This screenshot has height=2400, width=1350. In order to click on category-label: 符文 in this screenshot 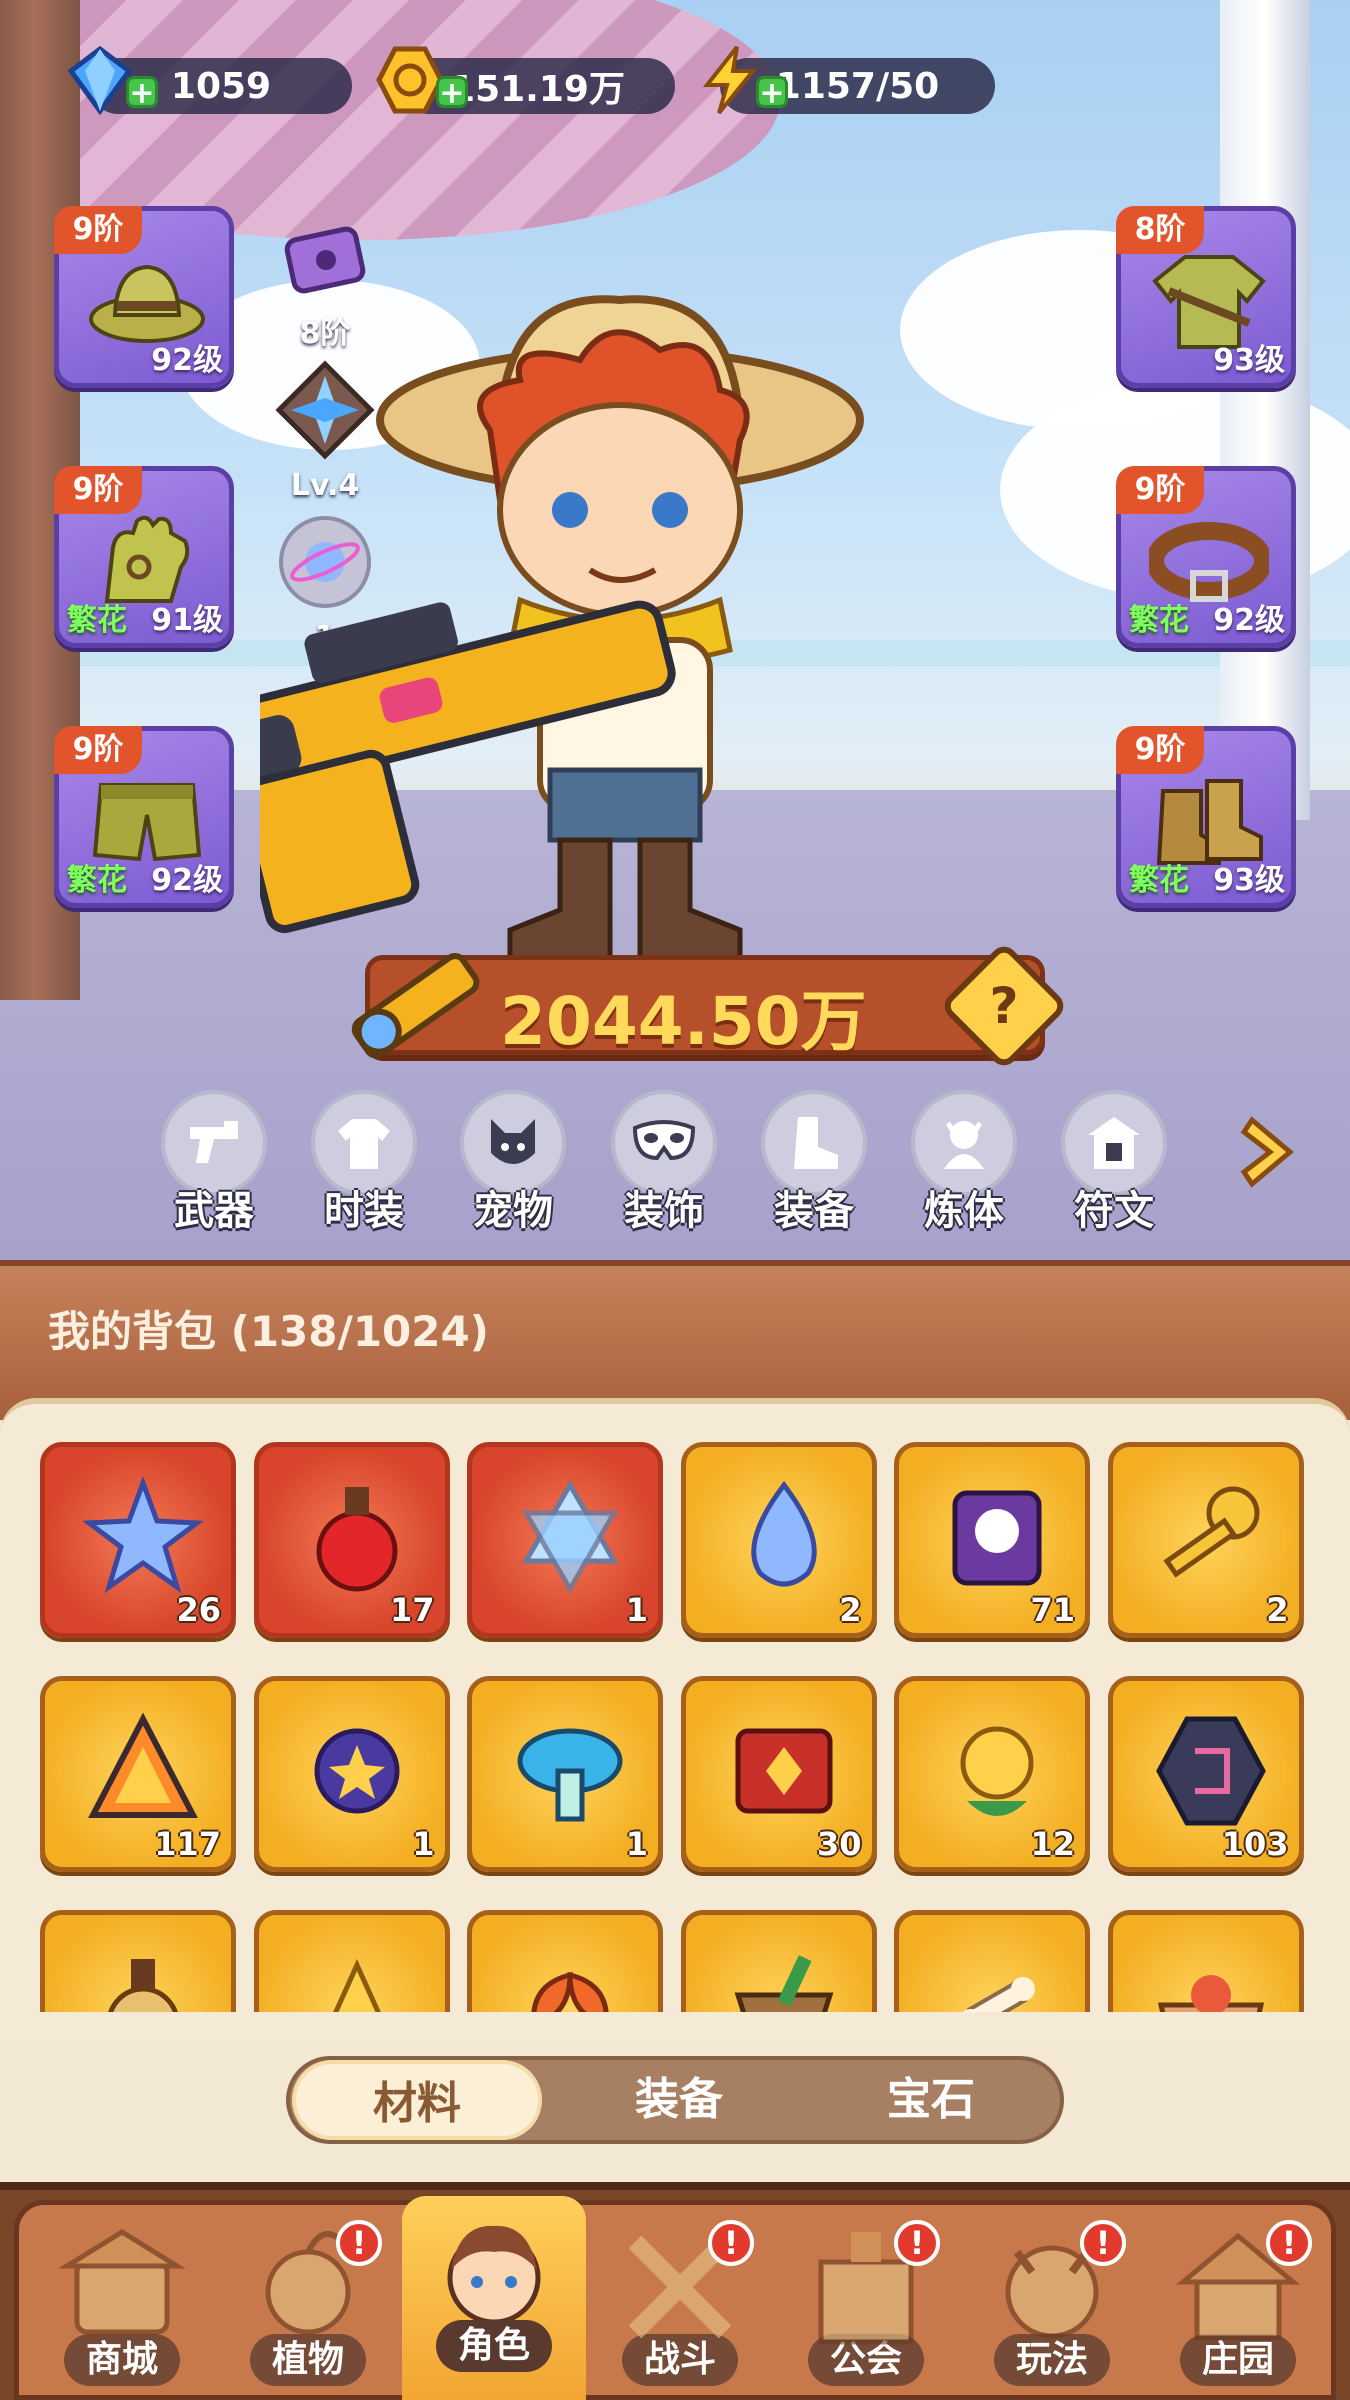, I will do `click(1114, 1211)`.